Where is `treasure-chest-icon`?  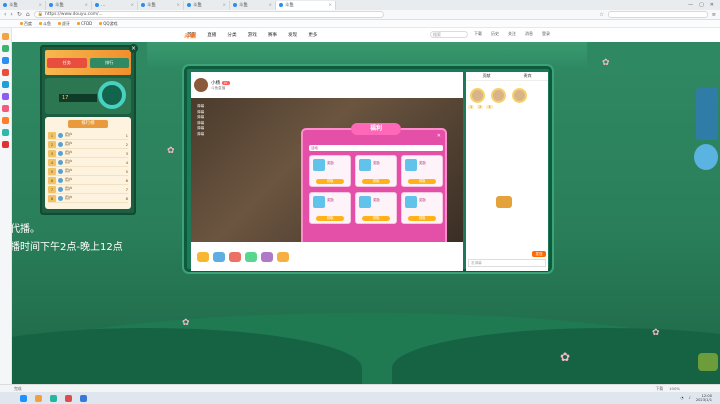 treasure-chest-icon is located at coordinates (504, 202).